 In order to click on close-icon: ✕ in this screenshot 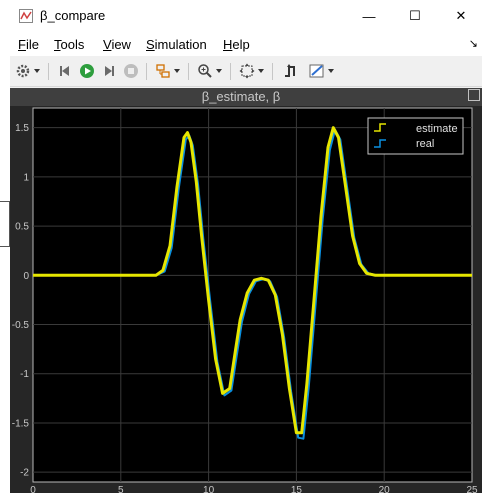, I will do `click(461, 15)`.